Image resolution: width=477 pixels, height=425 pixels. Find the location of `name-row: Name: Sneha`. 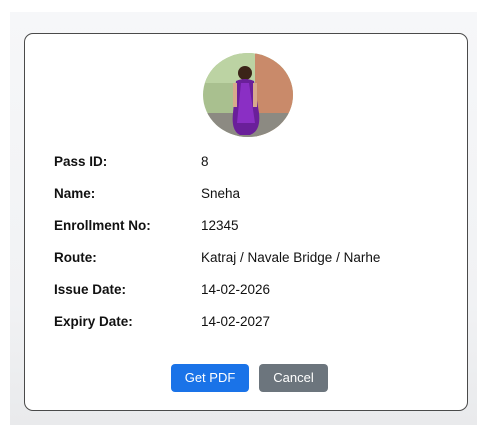

name-row: Name: Sneha is located at coordinates (254, 194).